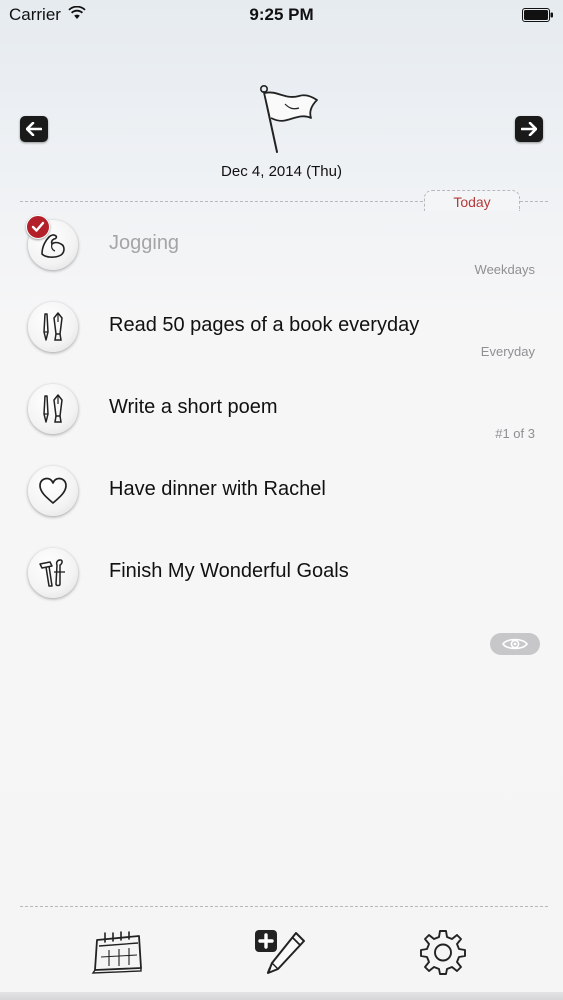 This screenshot has width=563, height=1000. I want to click on status-time: 9:25 PM, so click(281, 14).